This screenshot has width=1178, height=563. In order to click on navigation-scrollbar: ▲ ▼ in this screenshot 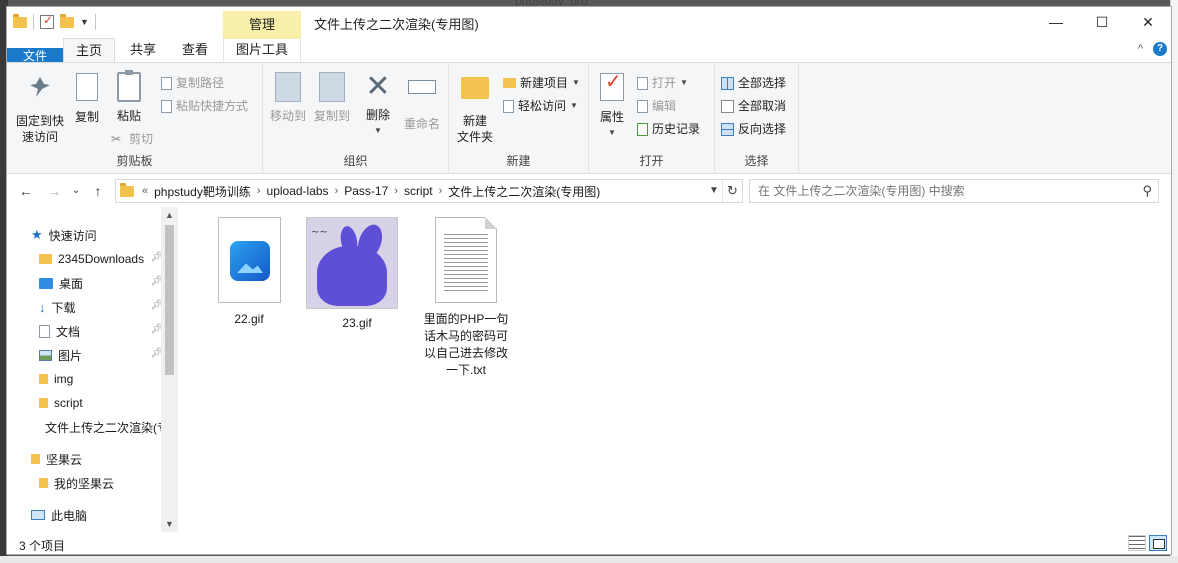, I will do `click(169, 369)`.